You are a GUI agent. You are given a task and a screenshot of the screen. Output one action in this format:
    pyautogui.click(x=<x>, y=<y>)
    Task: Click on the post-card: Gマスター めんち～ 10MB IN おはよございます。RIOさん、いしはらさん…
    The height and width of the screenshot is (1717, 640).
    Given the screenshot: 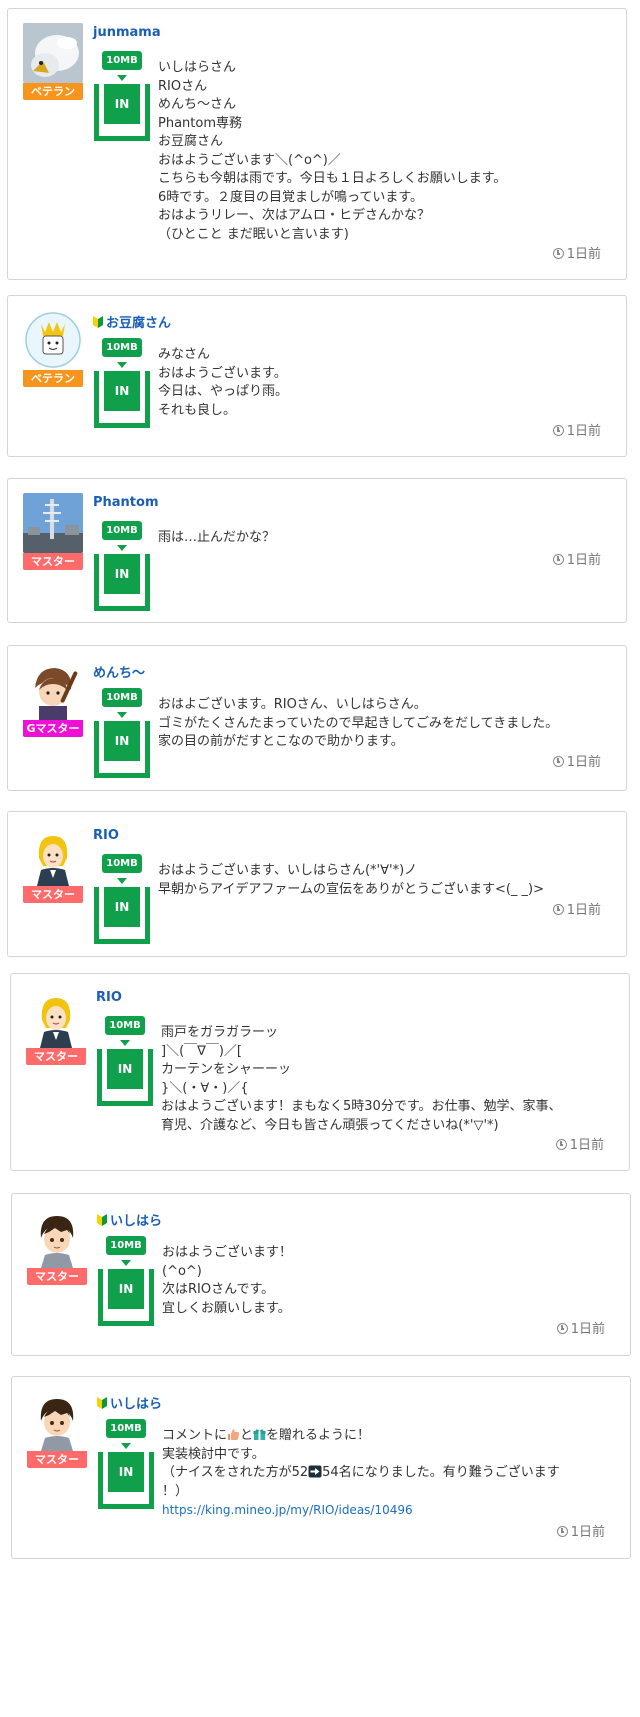 What is the action you would take?
    pyautogui.click(x=317, y=718)
    